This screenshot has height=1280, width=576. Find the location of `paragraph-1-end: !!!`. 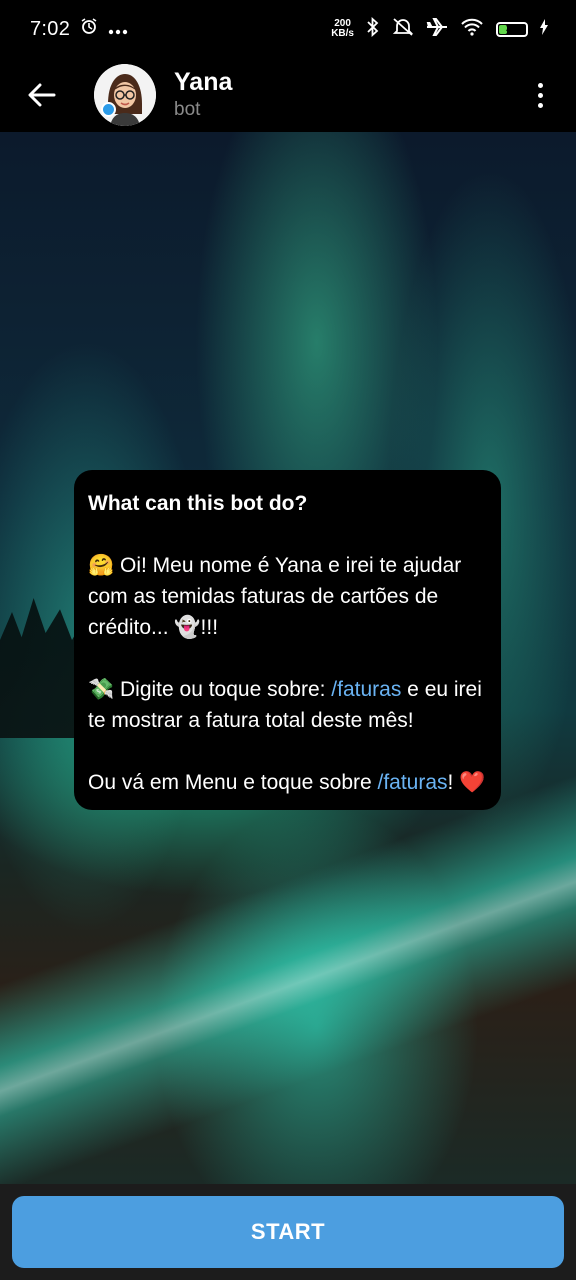

paragraph-1-end: !!! is located at coordinates (209, 627).